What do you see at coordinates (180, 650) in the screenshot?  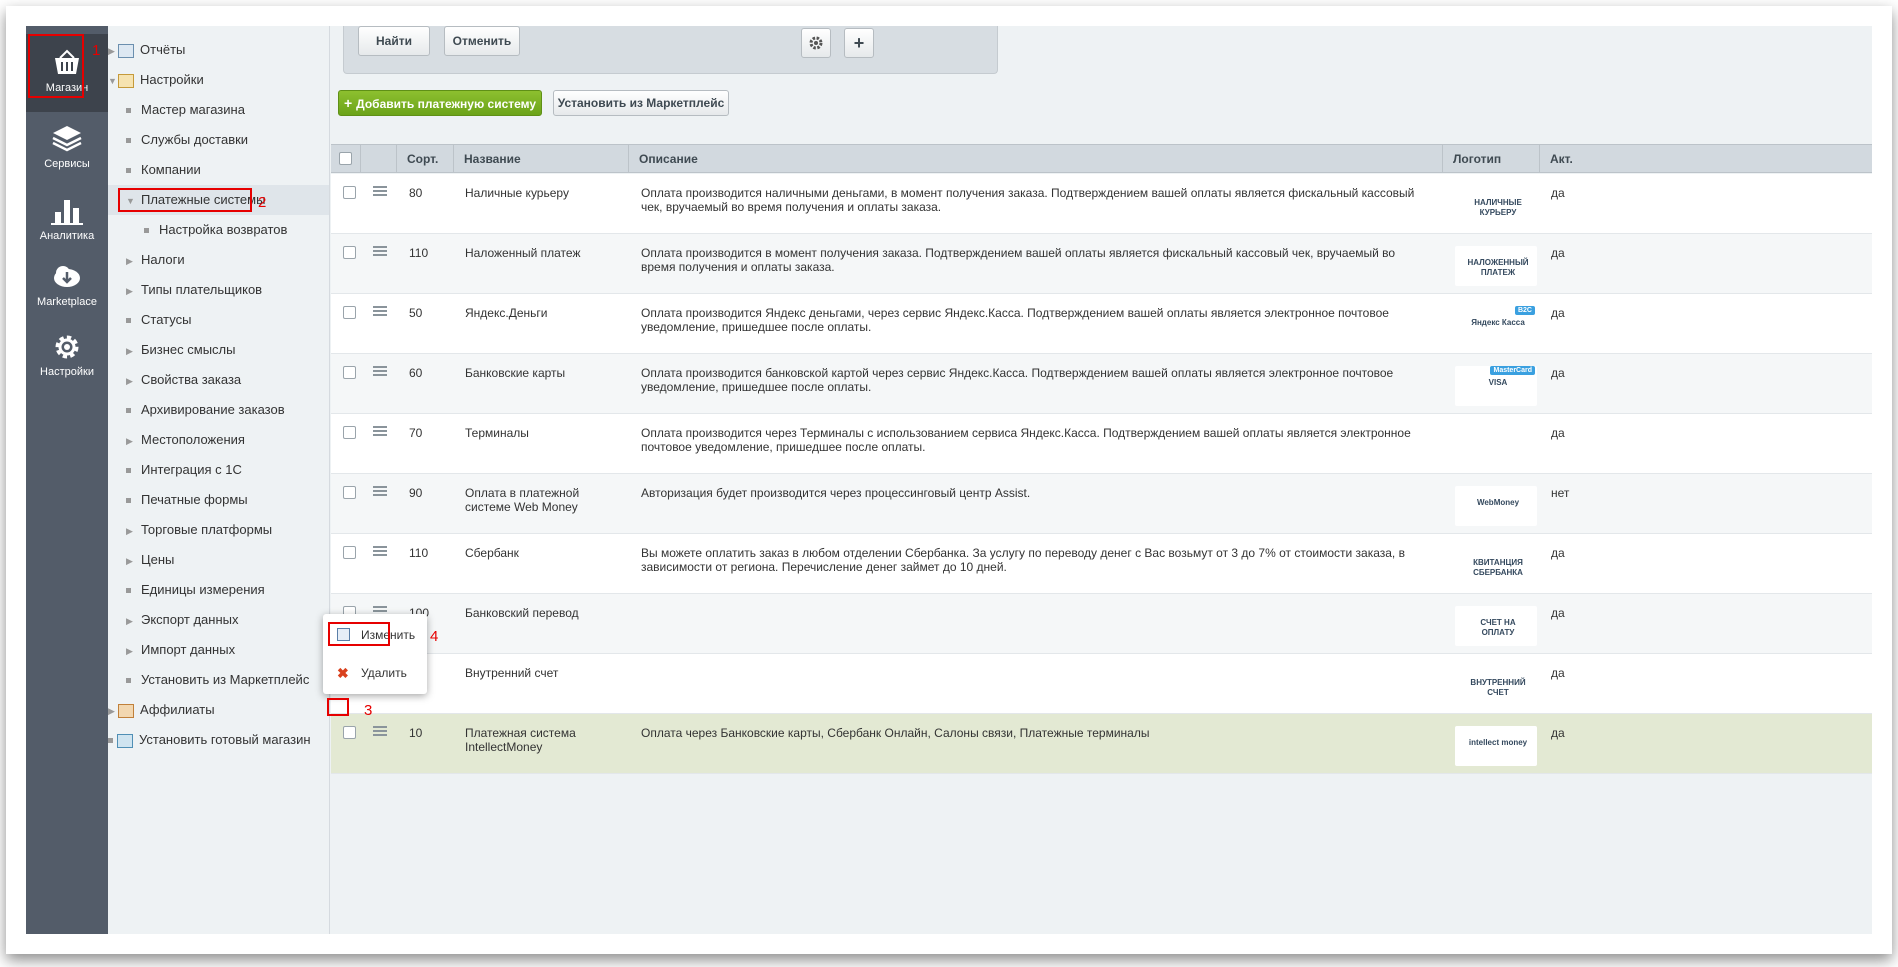 I see `tree-item-data-import: ▶ Импорт данных` at bounding box center [180, 650].